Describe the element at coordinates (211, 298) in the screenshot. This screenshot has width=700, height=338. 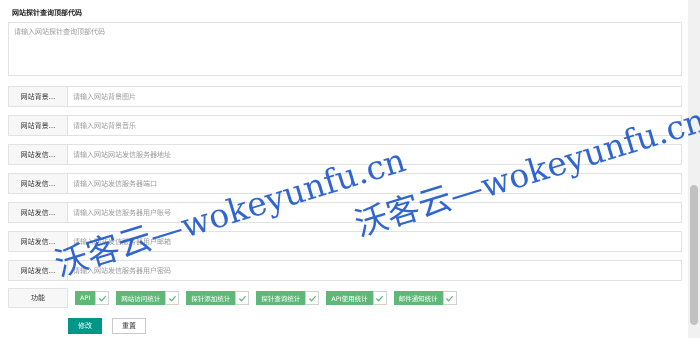
I see `checkbox-label: 探针添加统计` at that location.